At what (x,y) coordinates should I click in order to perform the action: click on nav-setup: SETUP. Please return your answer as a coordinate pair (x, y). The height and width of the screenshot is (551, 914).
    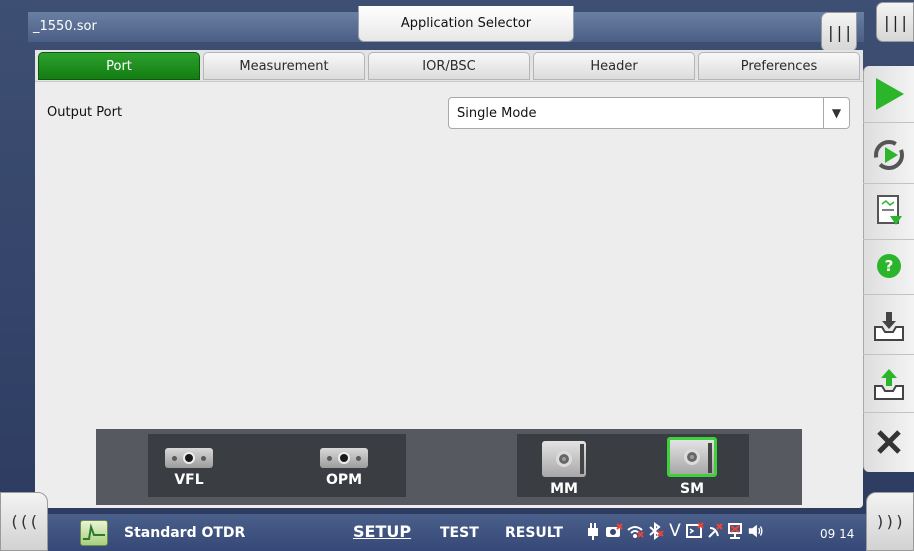
    Looking at the image, I should click on (382, 531).